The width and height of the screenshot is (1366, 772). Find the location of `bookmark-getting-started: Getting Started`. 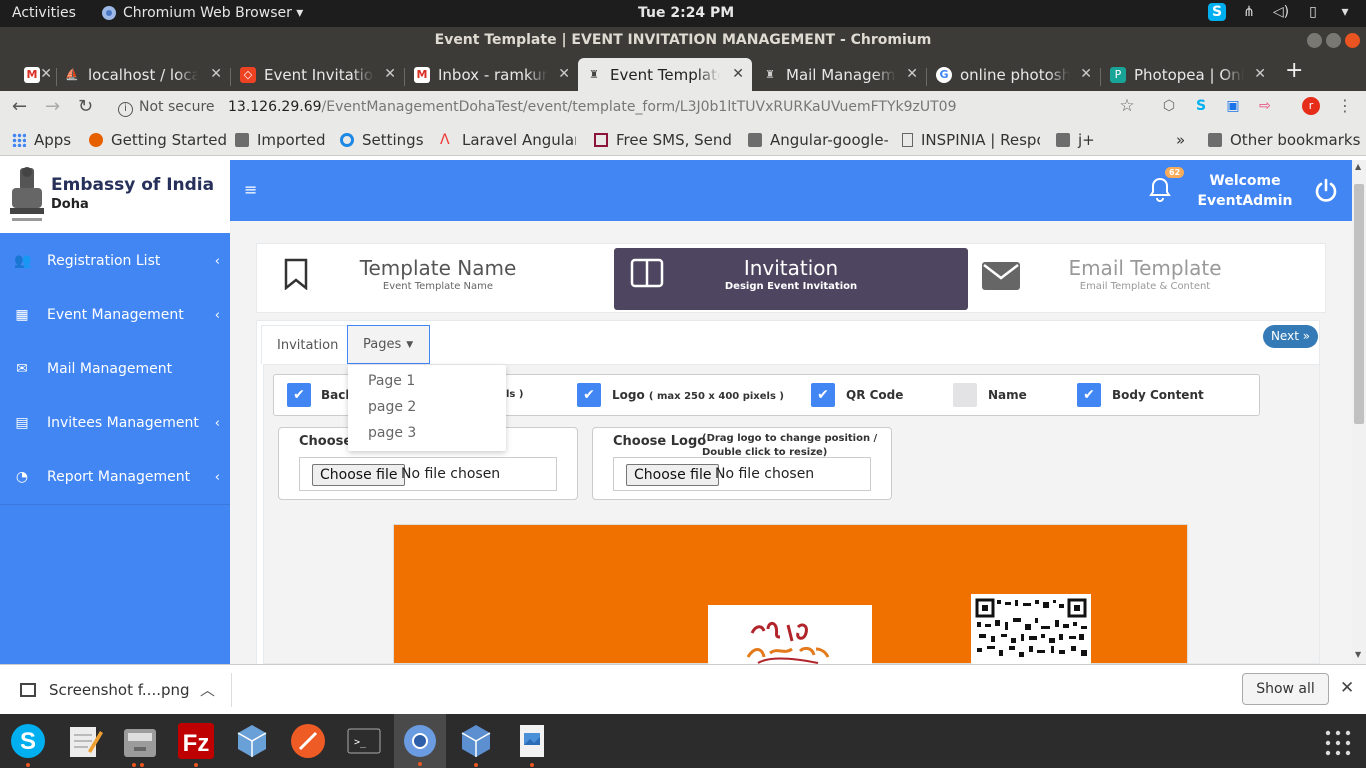

bookmark-getting-started: Getting Started is located at coordinates (158, 140).